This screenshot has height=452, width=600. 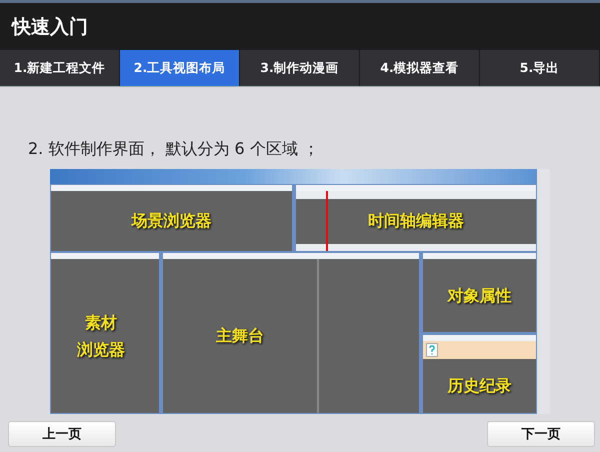 I want to click on panel-label: 场景浏览器, so click(x=171, y=221).